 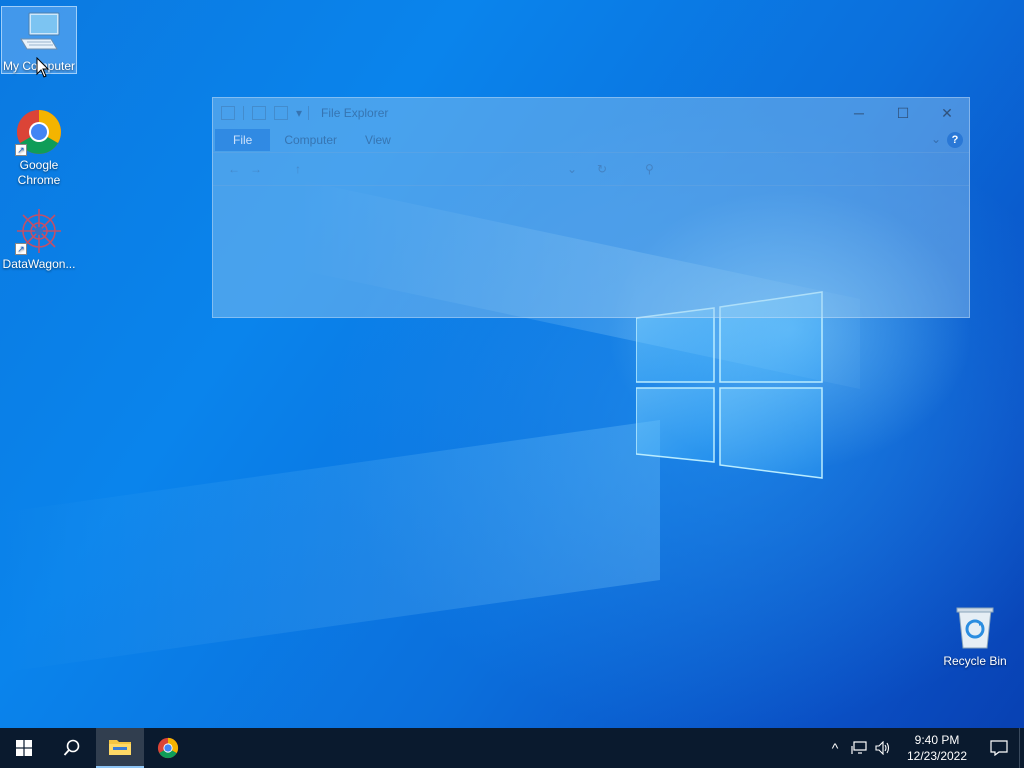 What do you see at coordinates (259, 113) in the screenshot?
I see `properties-icon` at bounding box center [259, 113].